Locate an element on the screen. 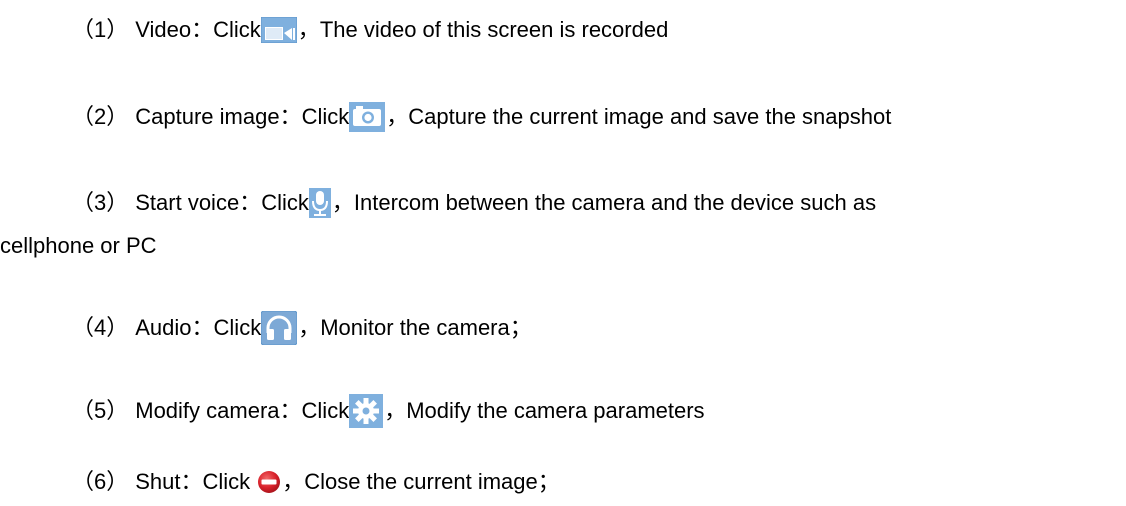 This screenshot has height=506, width=1126. video-camera-icon is located at coordinates (278, 30).